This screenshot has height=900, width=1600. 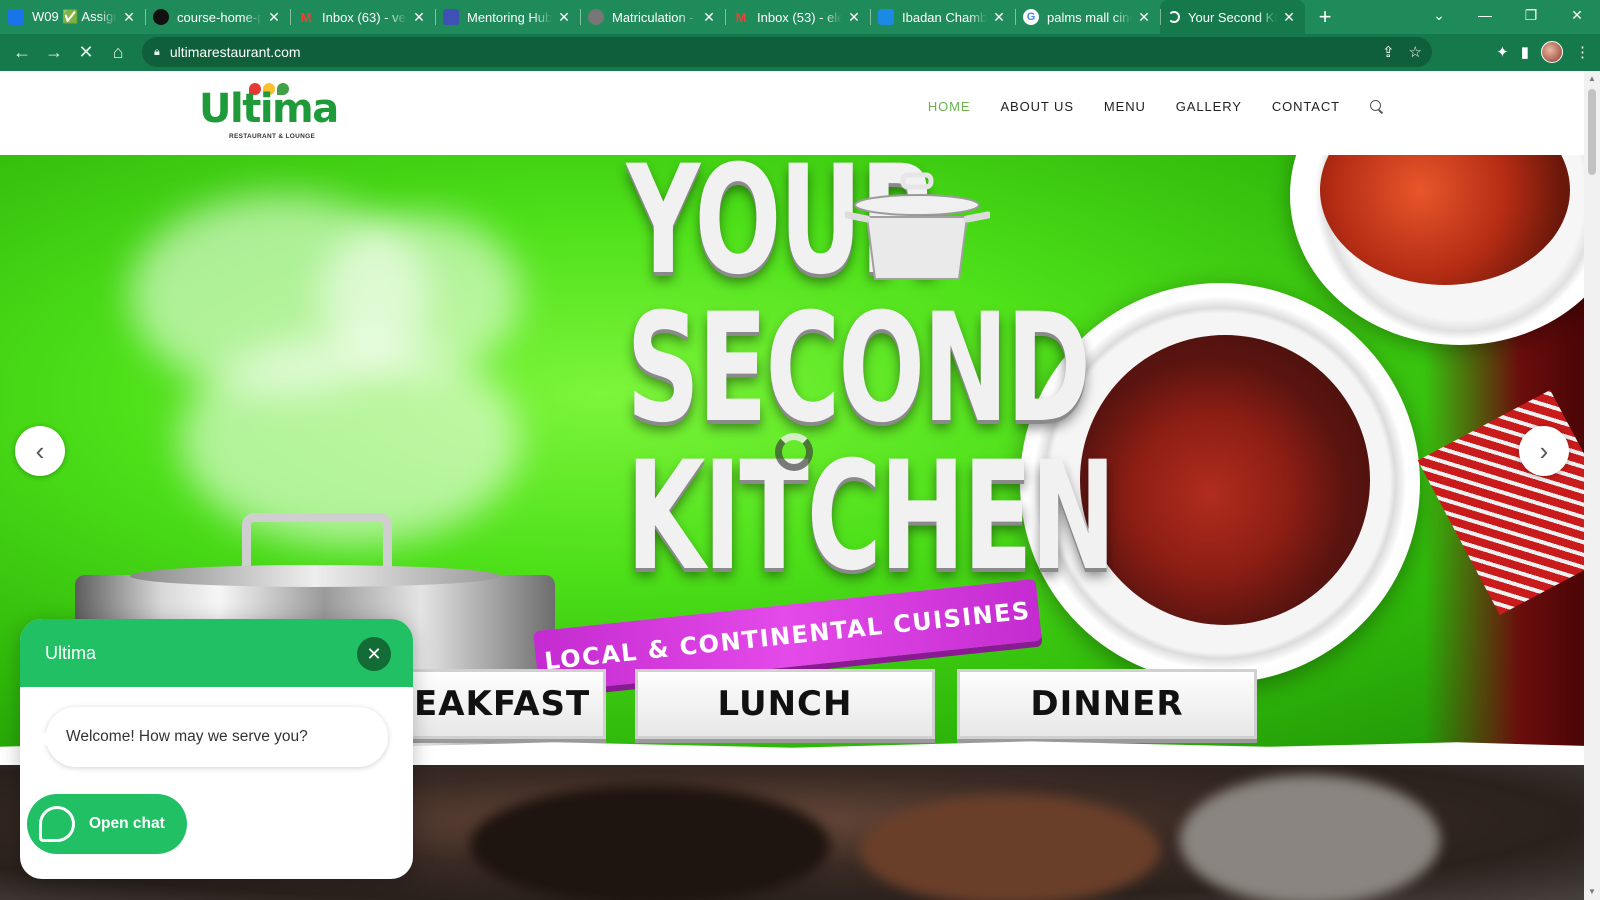 What do you see at coordinates (1306, 106) in the screenshot?
I see `nav-contact: CONTACT` at bounding box center [1306, 106].